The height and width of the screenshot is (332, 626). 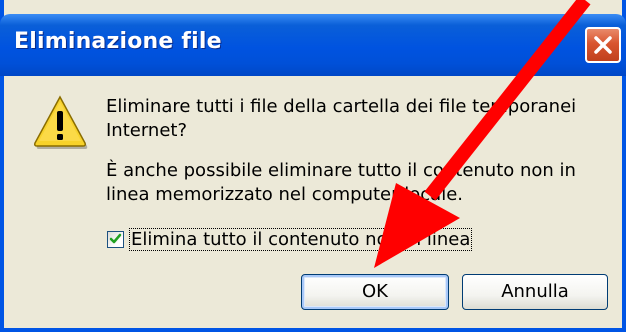 I want to click on dialog-title: Eliminazione file, so click(x=118, y=41).